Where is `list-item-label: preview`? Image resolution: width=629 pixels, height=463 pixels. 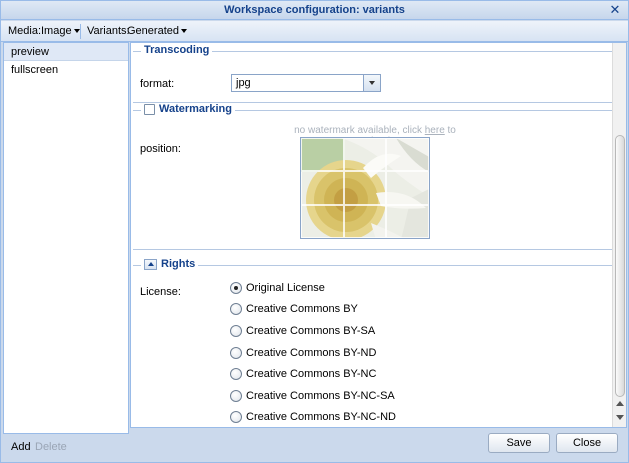 list-item-label: preview is located at coordinates (30, 52).